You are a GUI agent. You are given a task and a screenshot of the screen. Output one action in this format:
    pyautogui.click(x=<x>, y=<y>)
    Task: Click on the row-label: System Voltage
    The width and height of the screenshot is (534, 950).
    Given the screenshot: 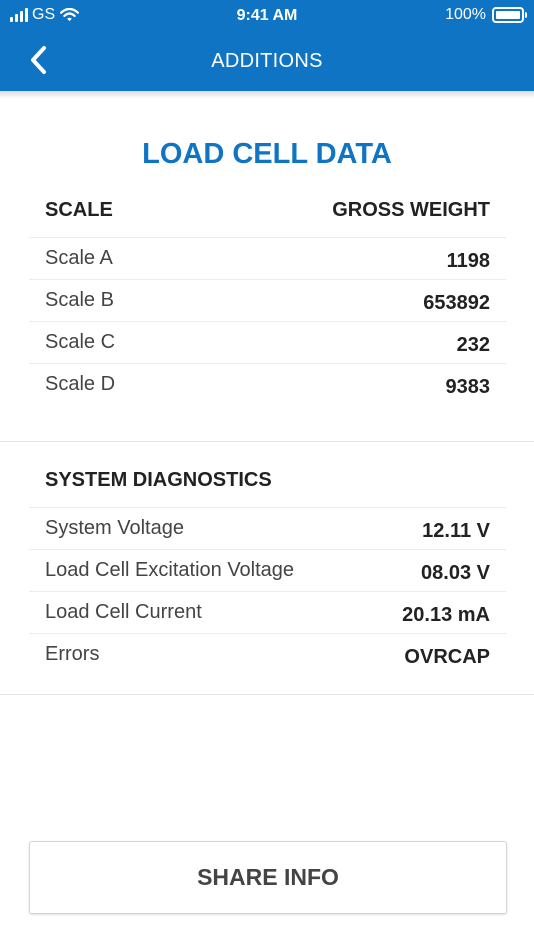 What is the action you would take?
    pyautogui.click(x=114, y=528)
    